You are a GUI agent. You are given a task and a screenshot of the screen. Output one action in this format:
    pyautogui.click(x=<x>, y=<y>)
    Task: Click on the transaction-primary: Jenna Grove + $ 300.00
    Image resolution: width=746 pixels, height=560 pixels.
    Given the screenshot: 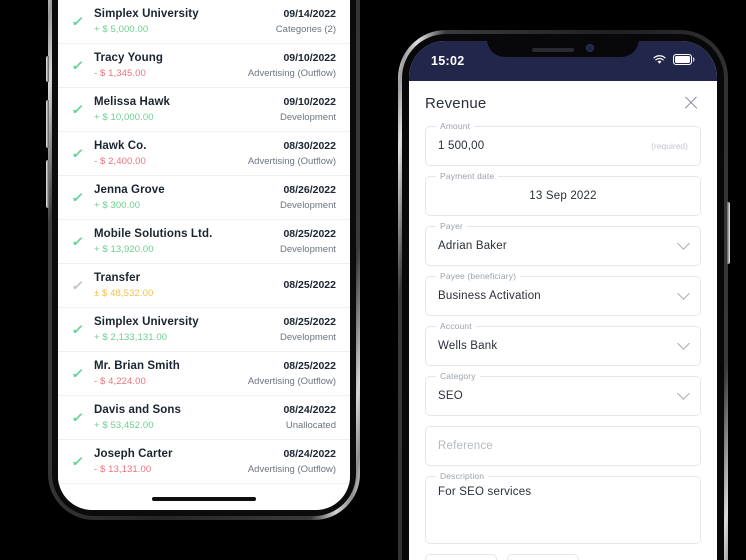 What is the action you would take?
    pyautogui.click(x=182, y=197)
    